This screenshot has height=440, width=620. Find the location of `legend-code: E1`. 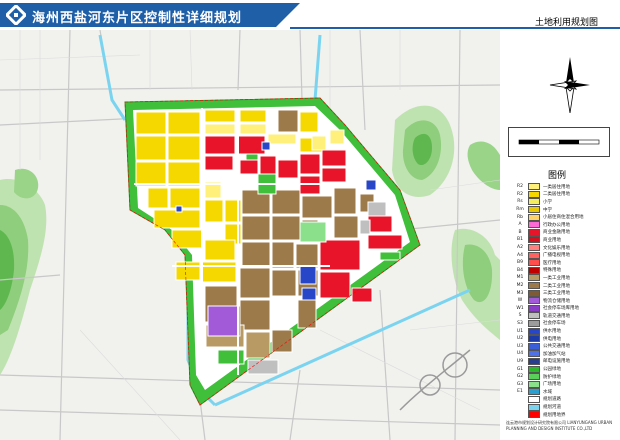

legend-code: E1 is located at coordinates (520, 392).